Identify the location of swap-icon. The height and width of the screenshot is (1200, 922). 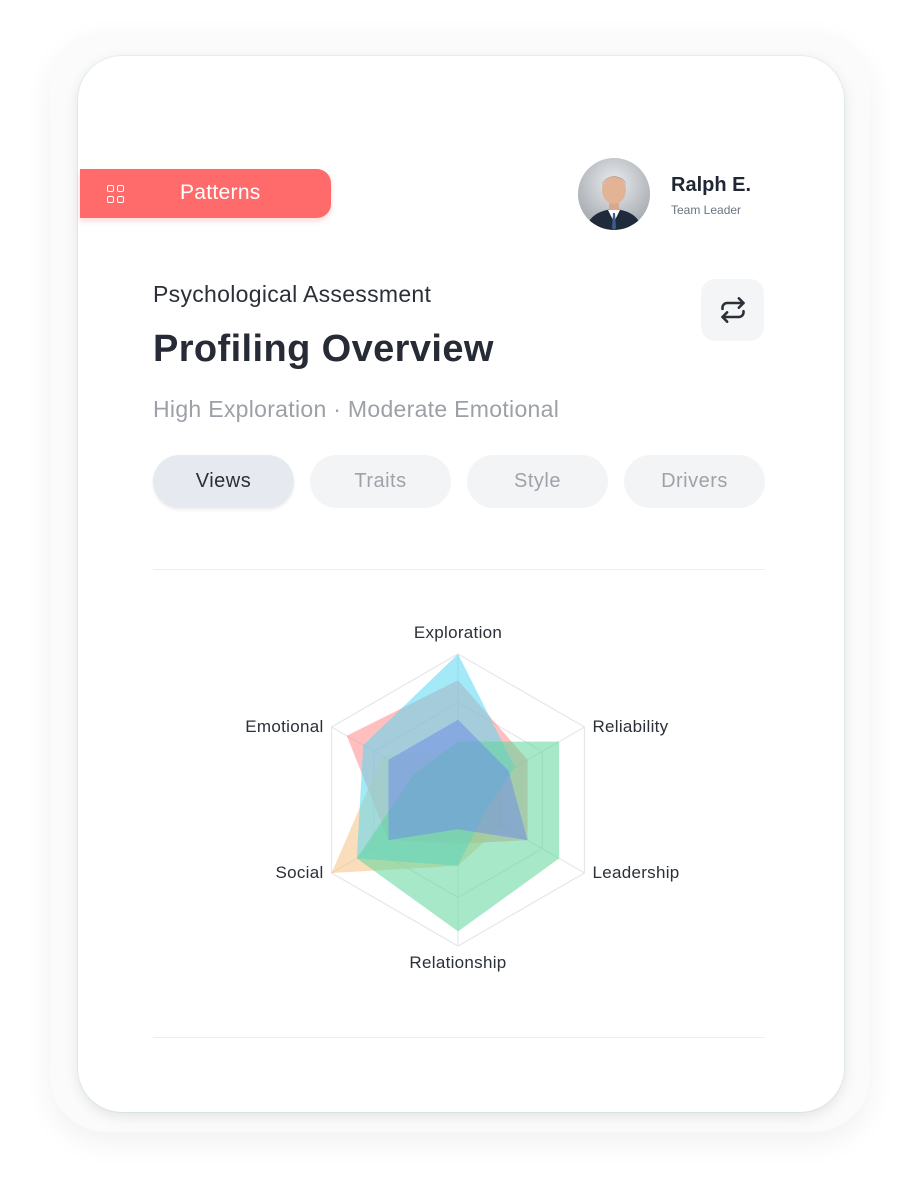
(732, 310).